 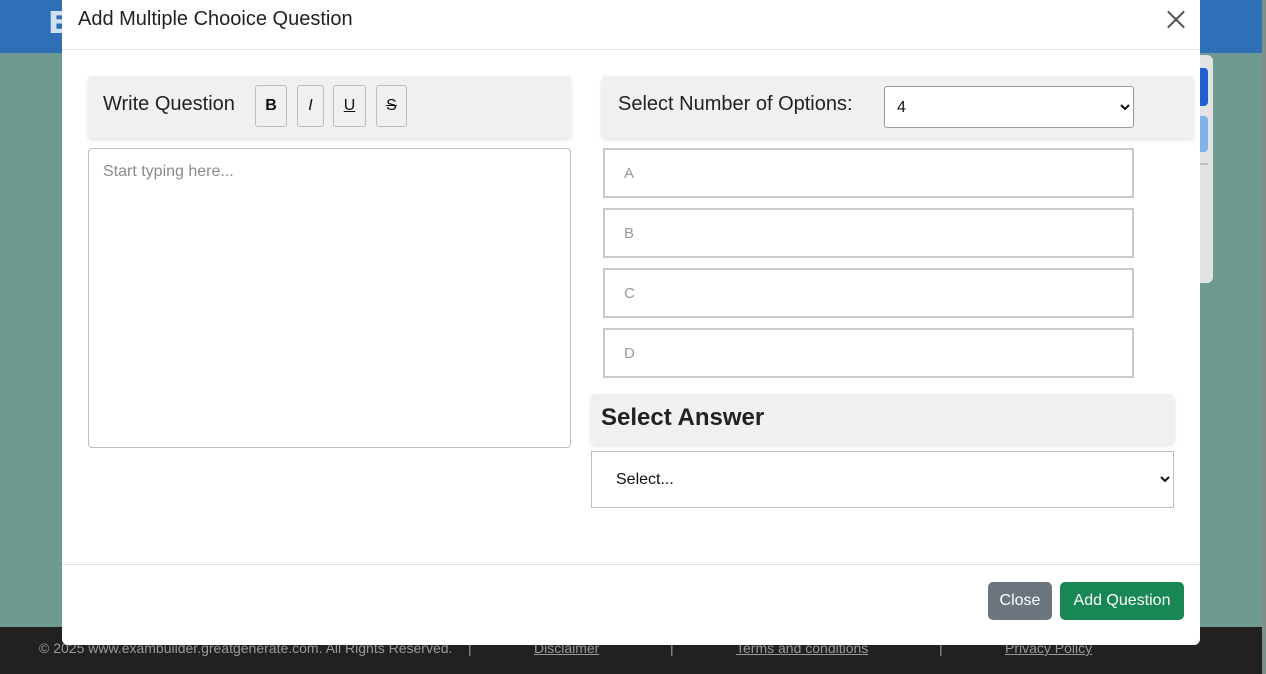 I want to click on strikethrough-button: S, so click(x=391, y=106).